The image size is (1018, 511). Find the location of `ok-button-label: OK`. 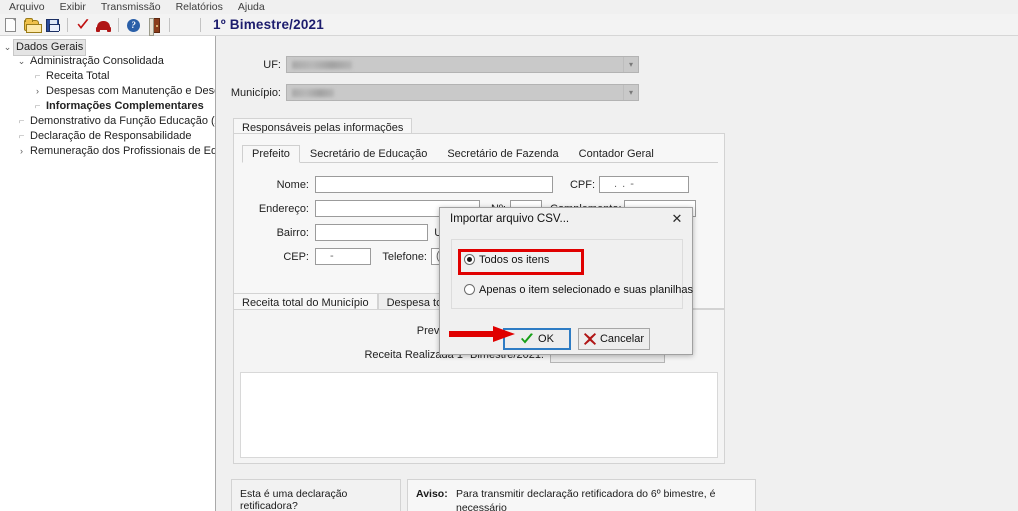

ok-button-label: OK is located at coordinates (546, 339).